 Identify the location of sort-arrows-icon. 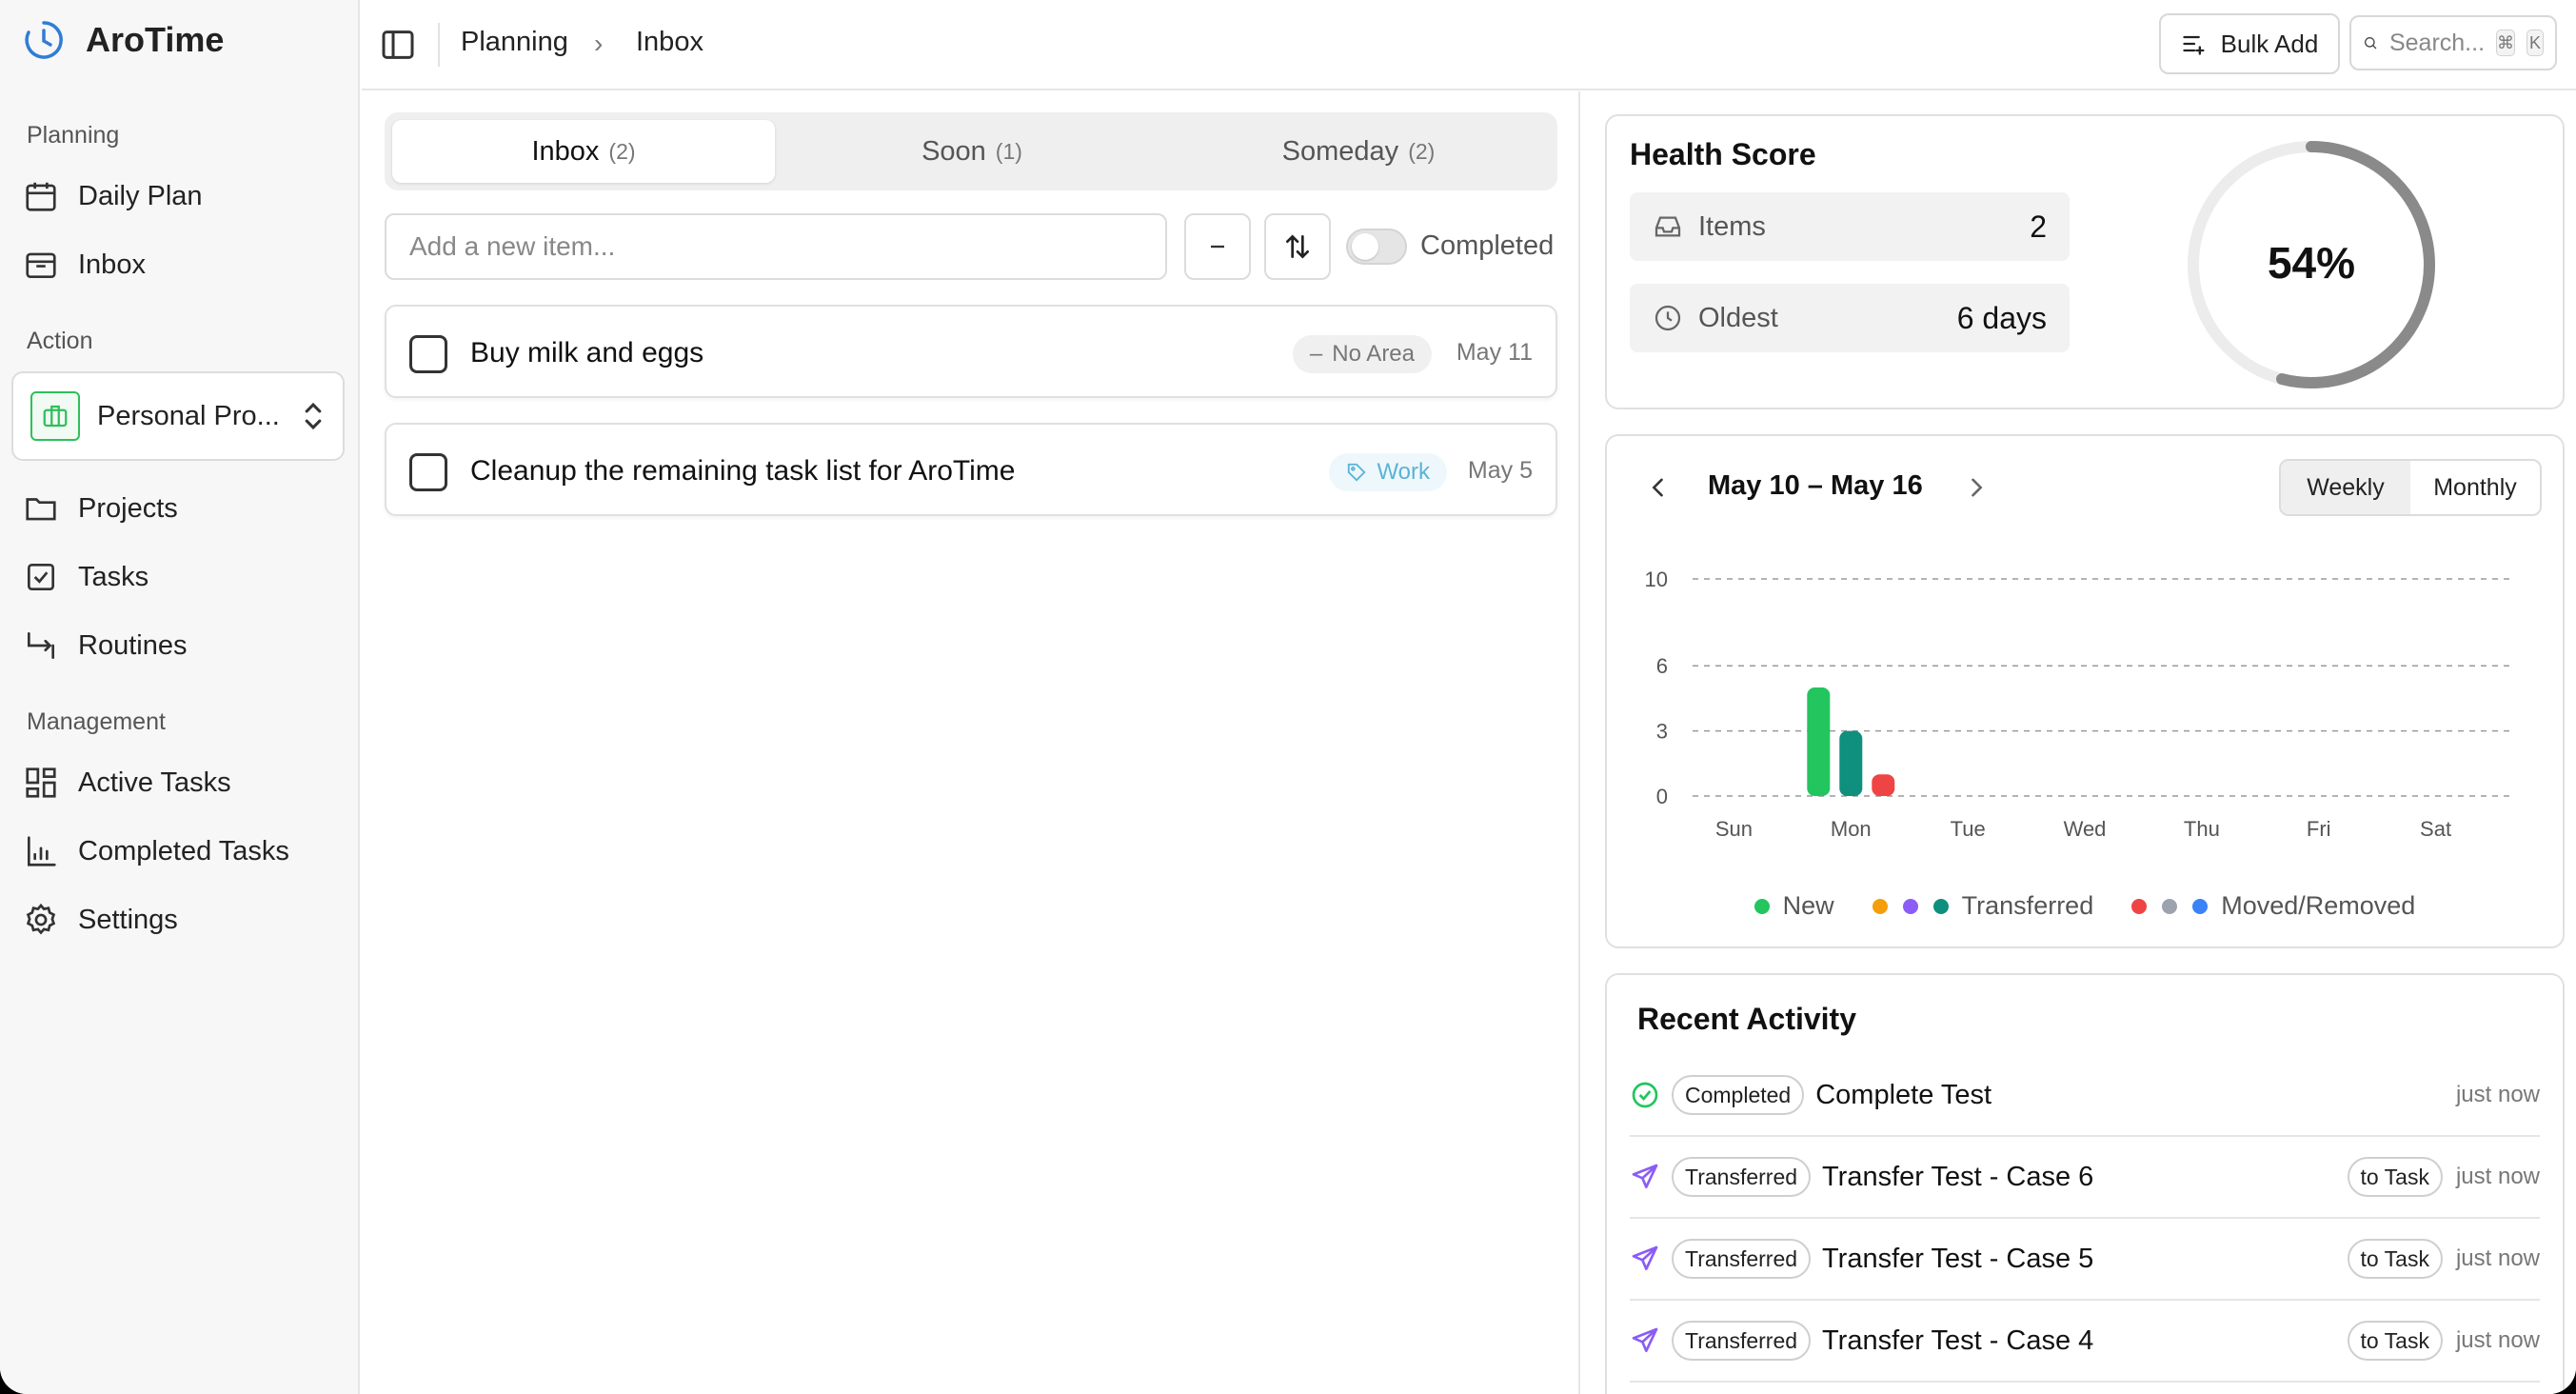
(1297, 246).